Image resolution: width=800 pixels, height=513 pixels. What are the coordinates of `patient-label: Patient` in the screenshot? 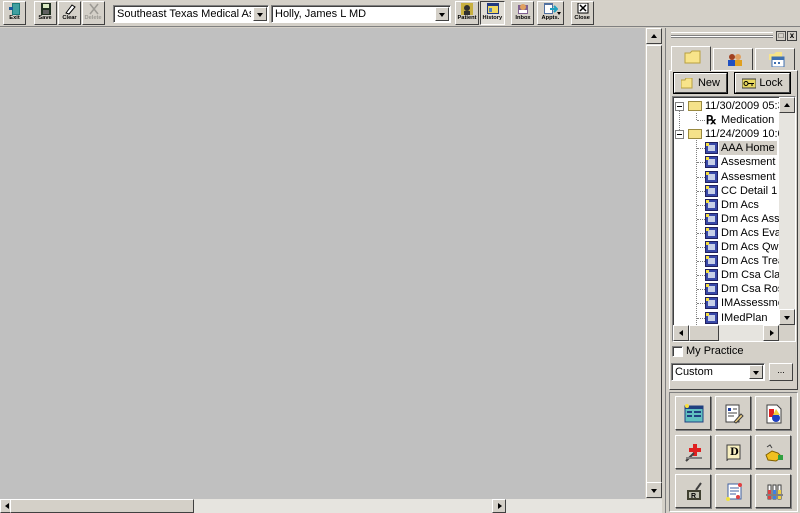 It's located at (467, 18).